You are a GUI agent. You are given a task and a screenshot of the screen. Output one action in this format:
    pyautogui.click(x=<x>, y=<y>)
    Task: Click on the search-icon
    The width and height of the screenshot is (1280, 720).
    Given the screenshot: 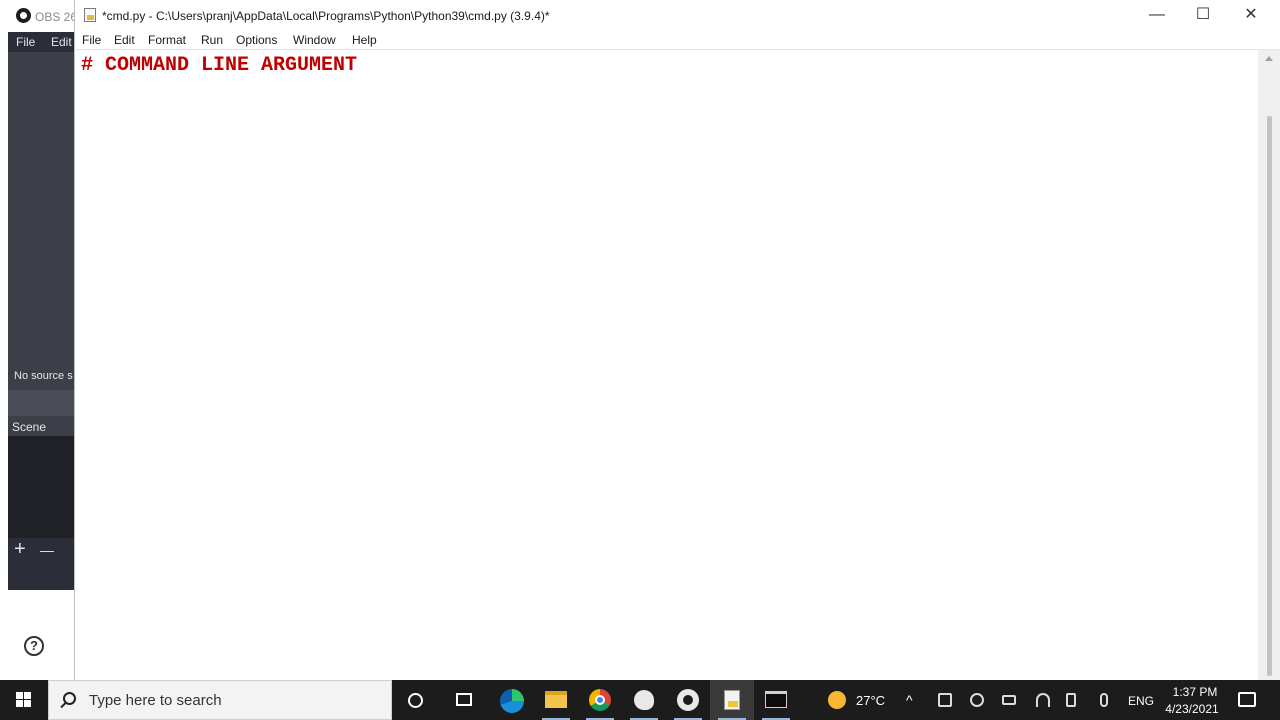 What is the action you would take?
    pyautogui.click(x=69, y=698)
    